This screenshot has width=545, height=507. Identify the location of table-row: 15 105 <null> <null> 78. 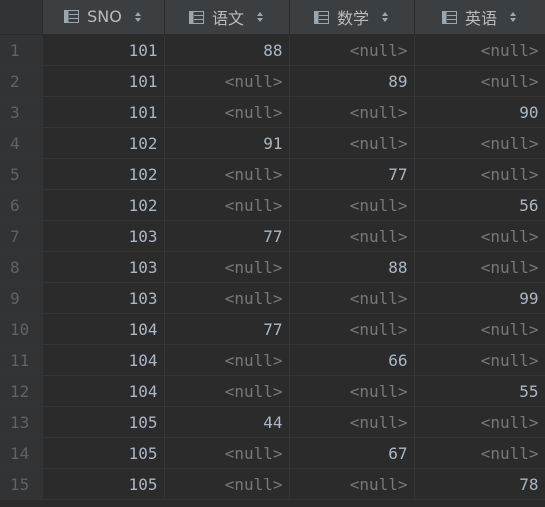
(272, 484).